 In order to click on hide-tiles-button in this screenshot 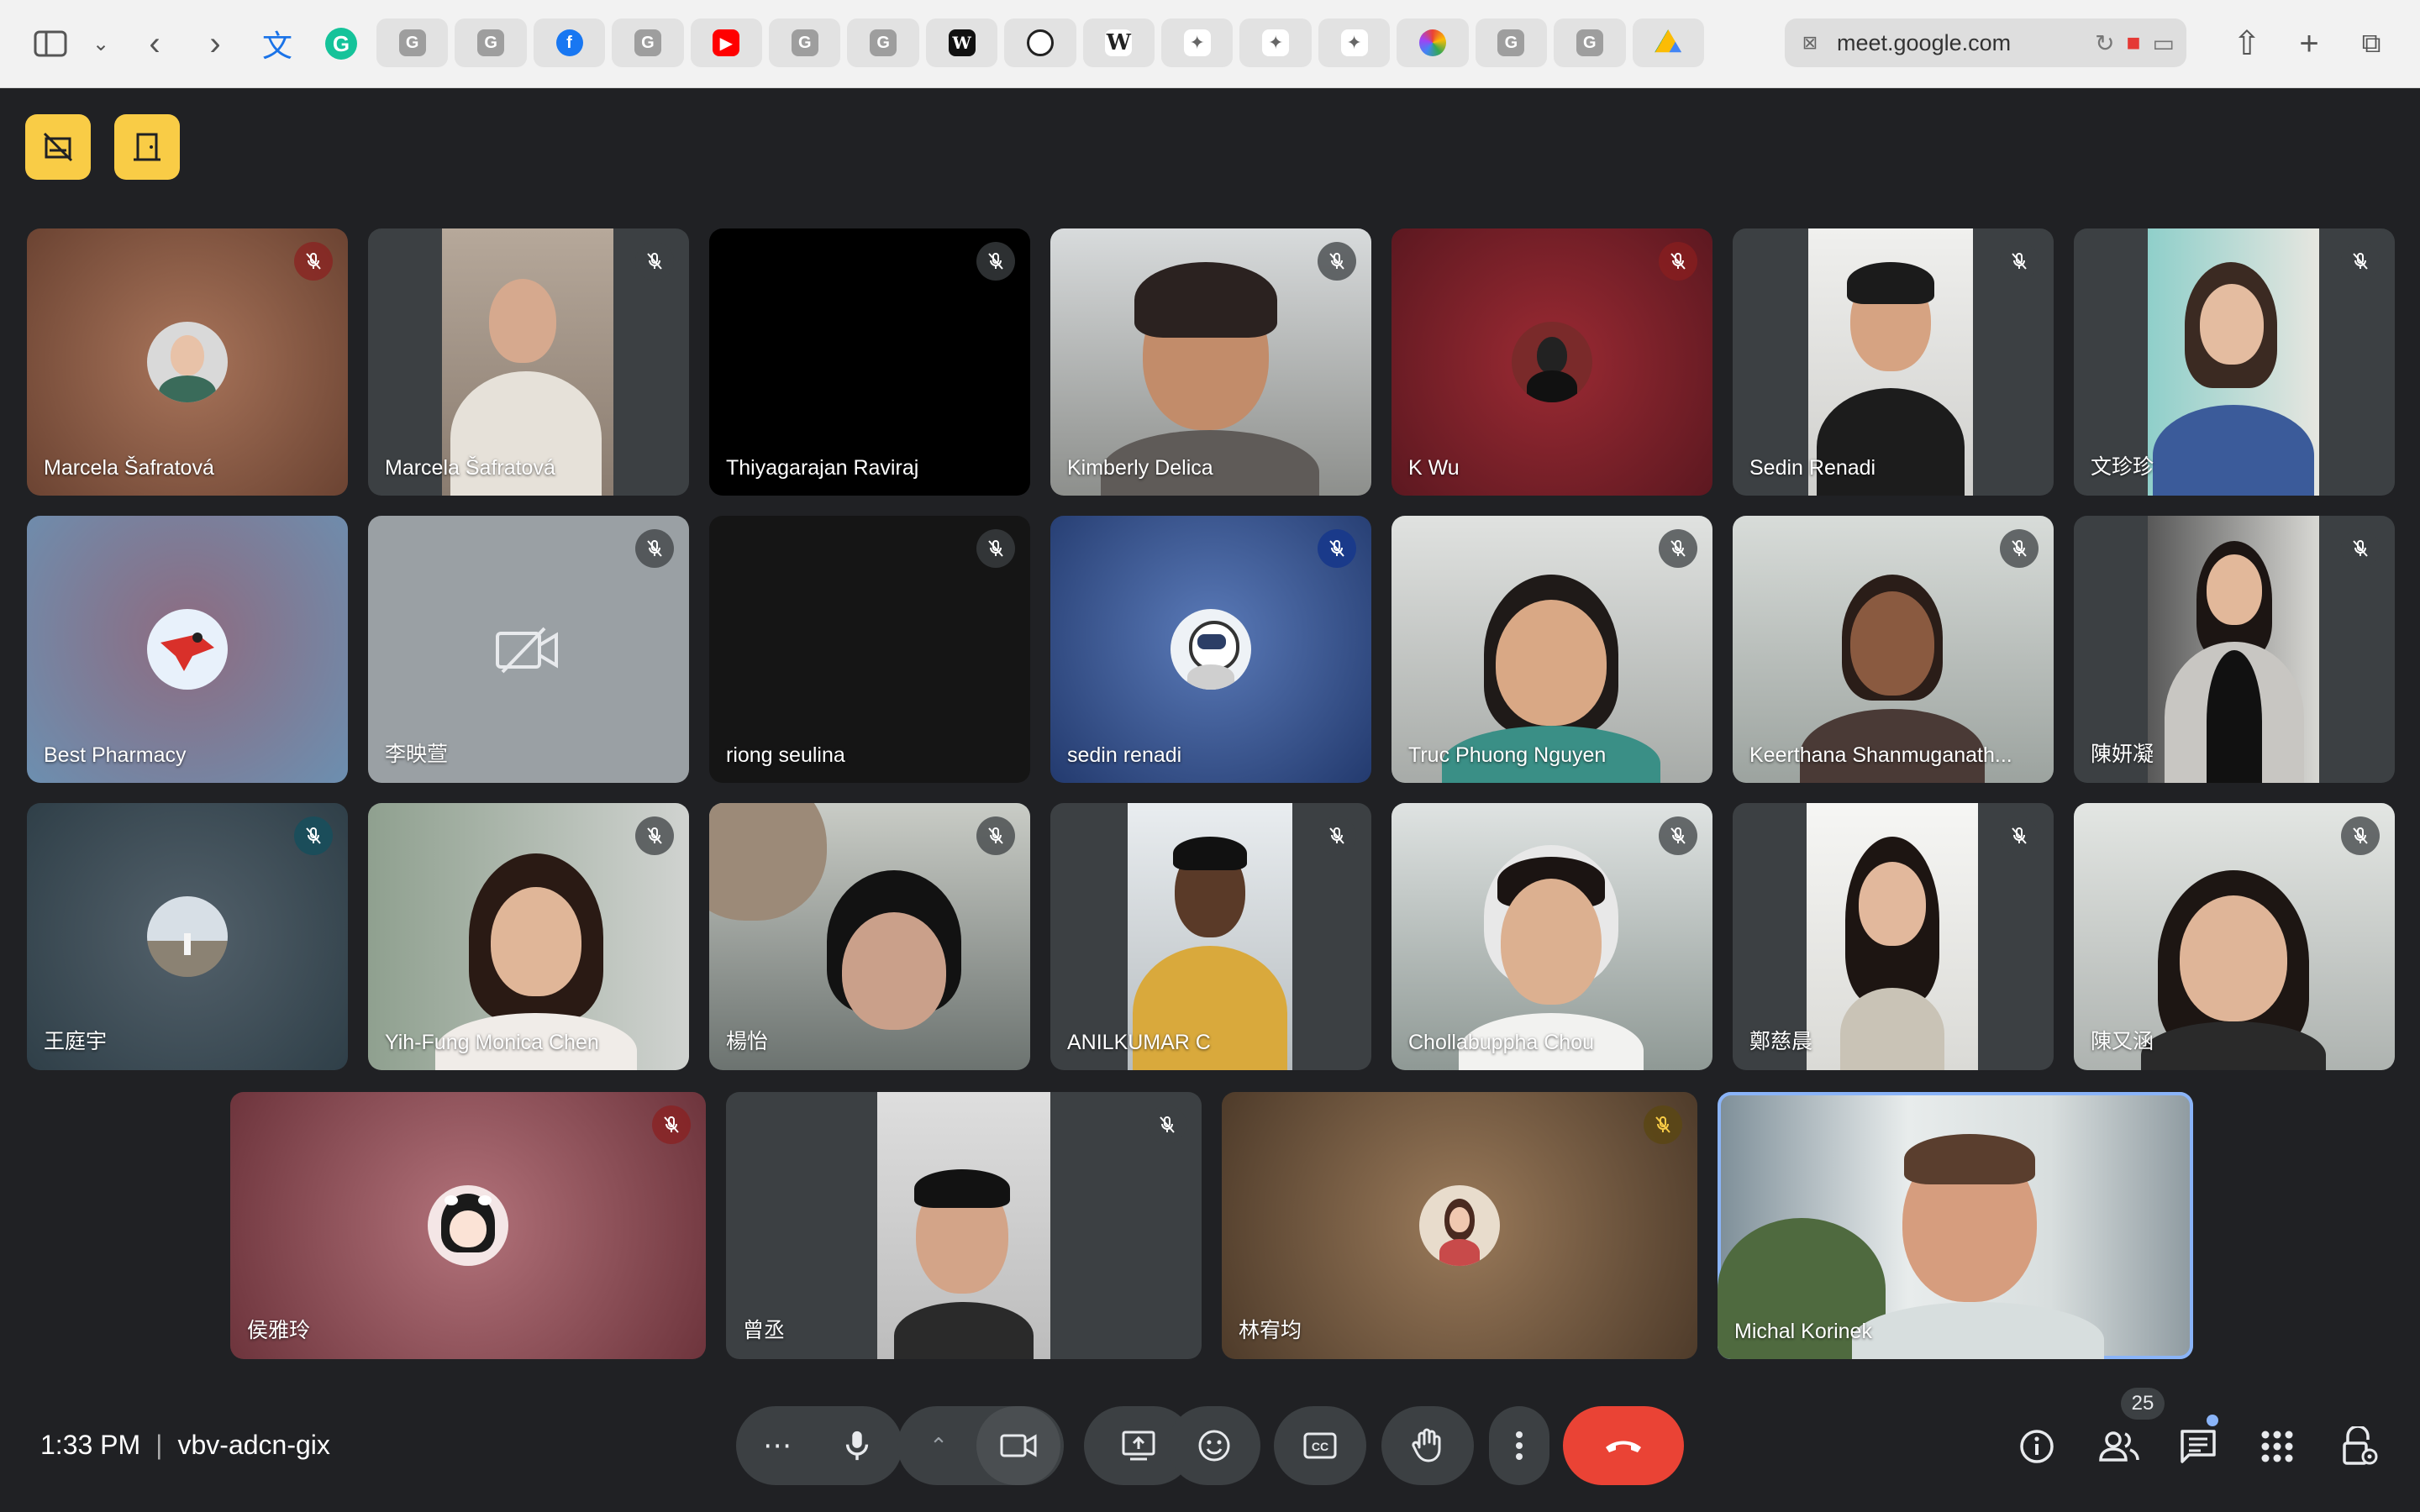, I will do `click(58, 147)`.